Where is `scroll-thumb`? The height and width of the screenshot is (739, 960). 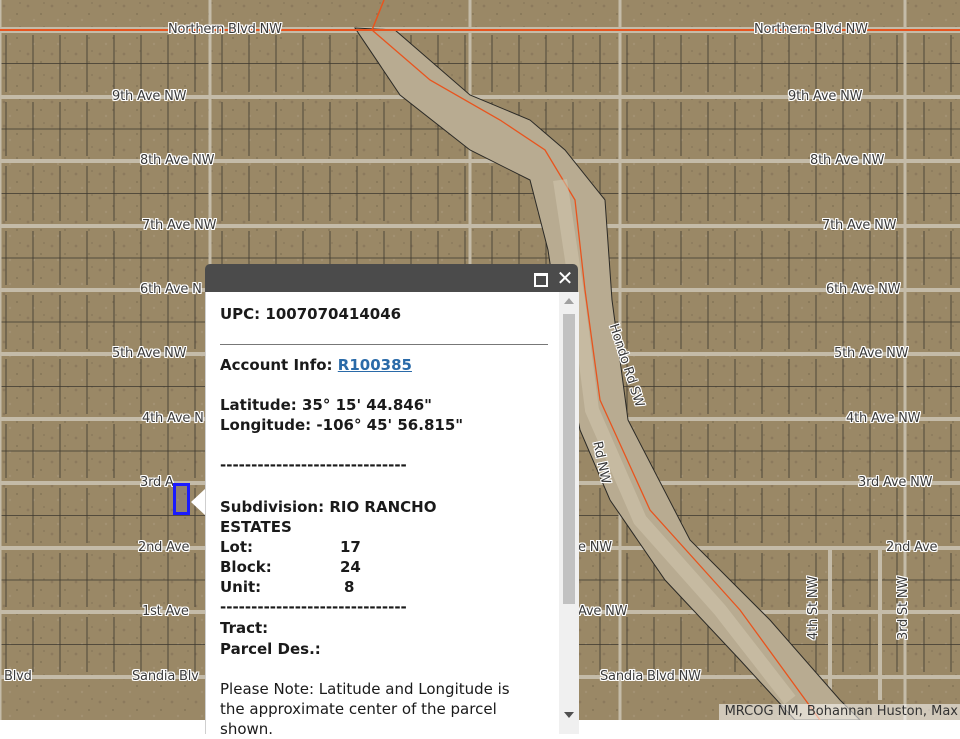
scroll-thumb is located at coordinates (569, 459).